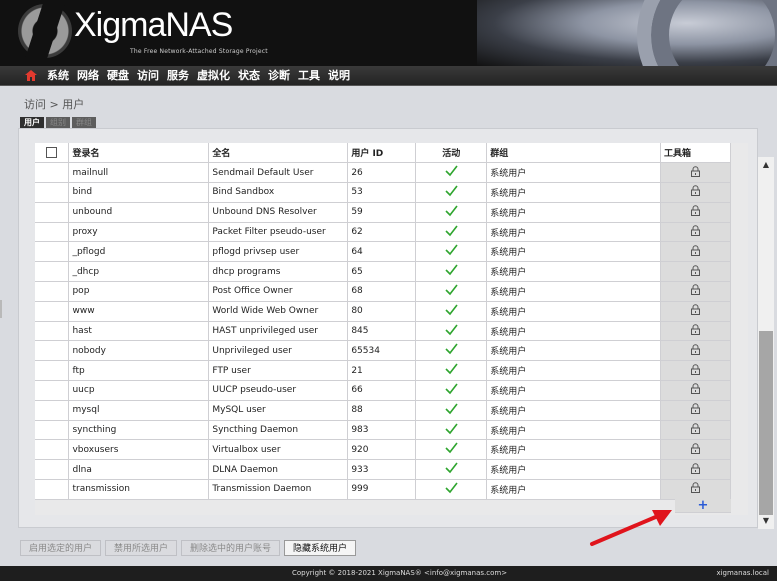 Image resolution: width=777 pixels, height=581 pixels. What do you see at coordinates (88, 76) in the screenshot?
I see `menu-item: 网络` at bounding box center [88, 76].